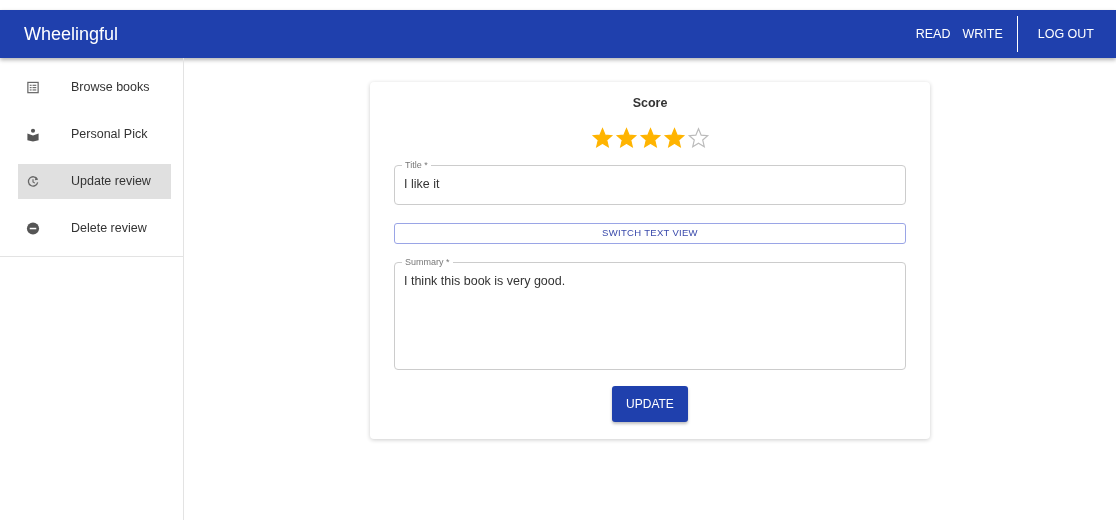  I want to click on sidebar-item: Browse books, so click(94, 87).